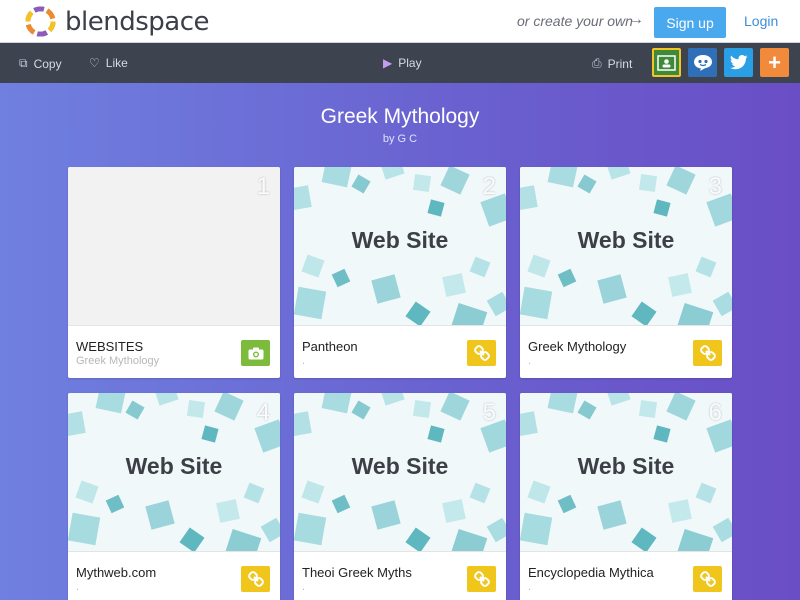 This screenshot has width=800, height=600. What do you see at coordinates (620, 63) in the screenshot?
I see `print-label: Print` at bounding box center [620, 63].